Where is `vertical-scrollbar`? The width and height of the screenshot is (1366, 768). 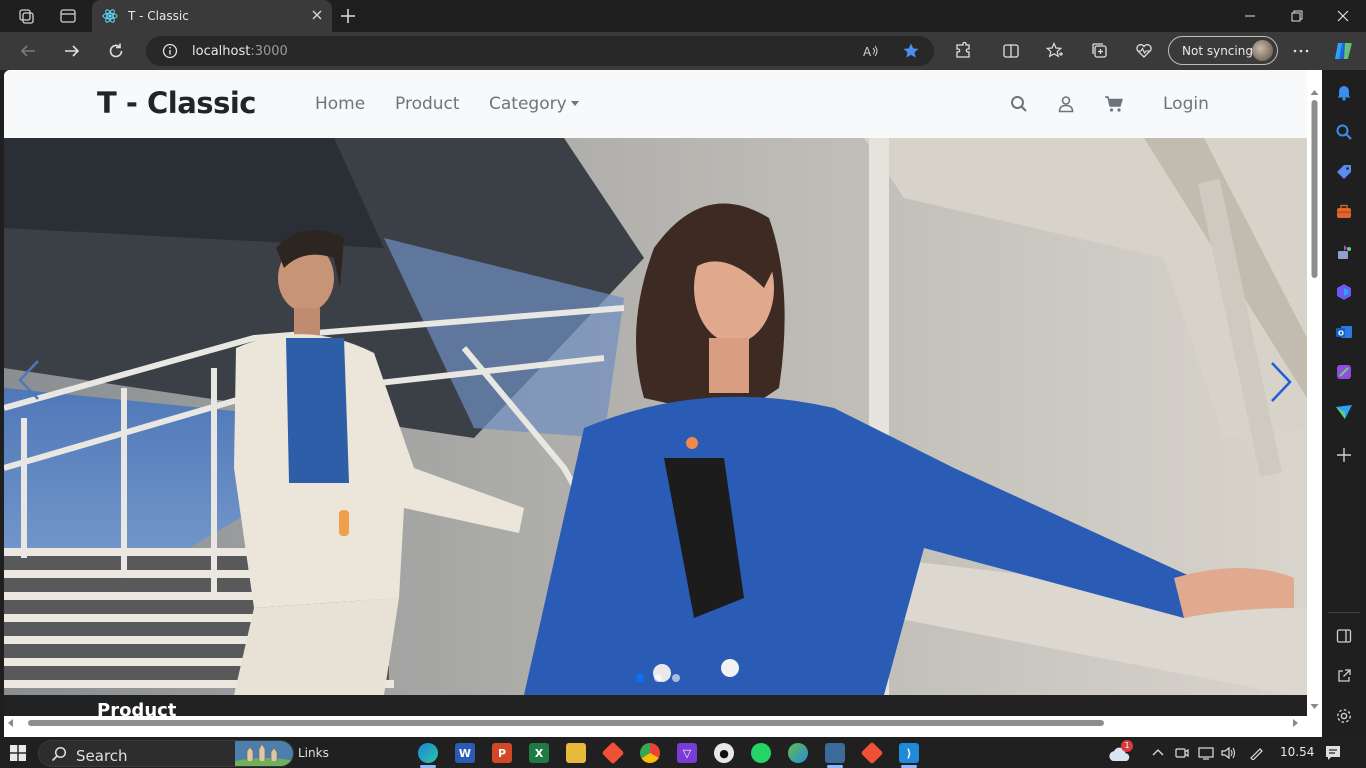
vertical-scrollbar is located at coordinates (1314, 403).